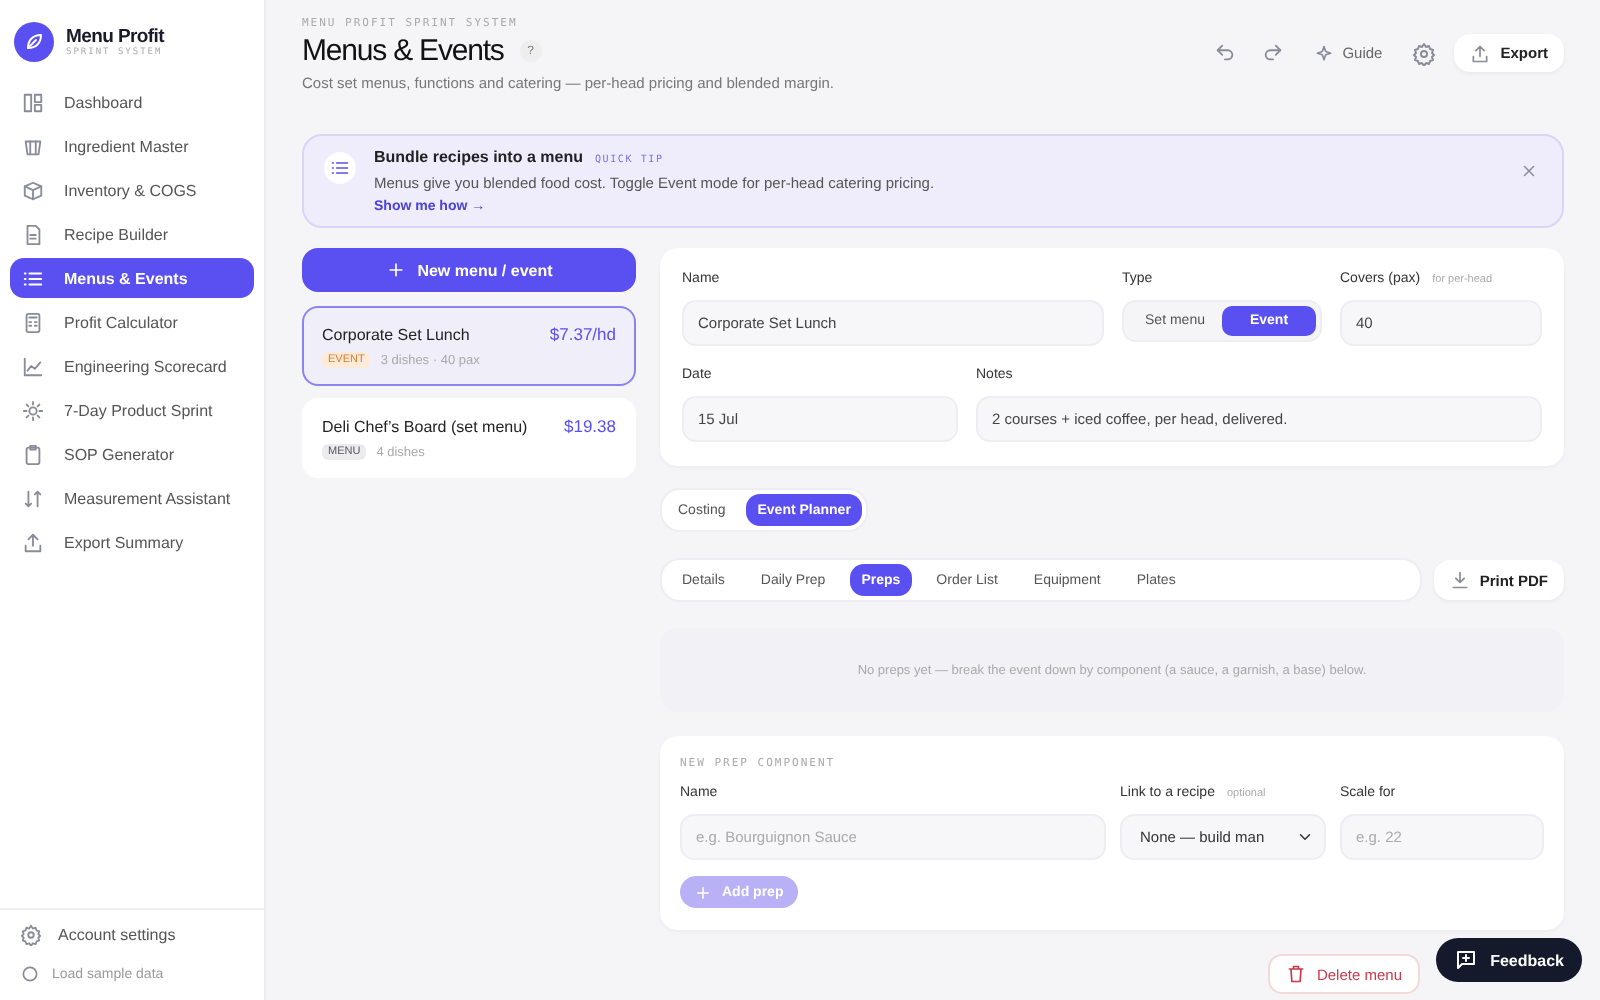  I want to click on sun-icon, so click(33, 410).